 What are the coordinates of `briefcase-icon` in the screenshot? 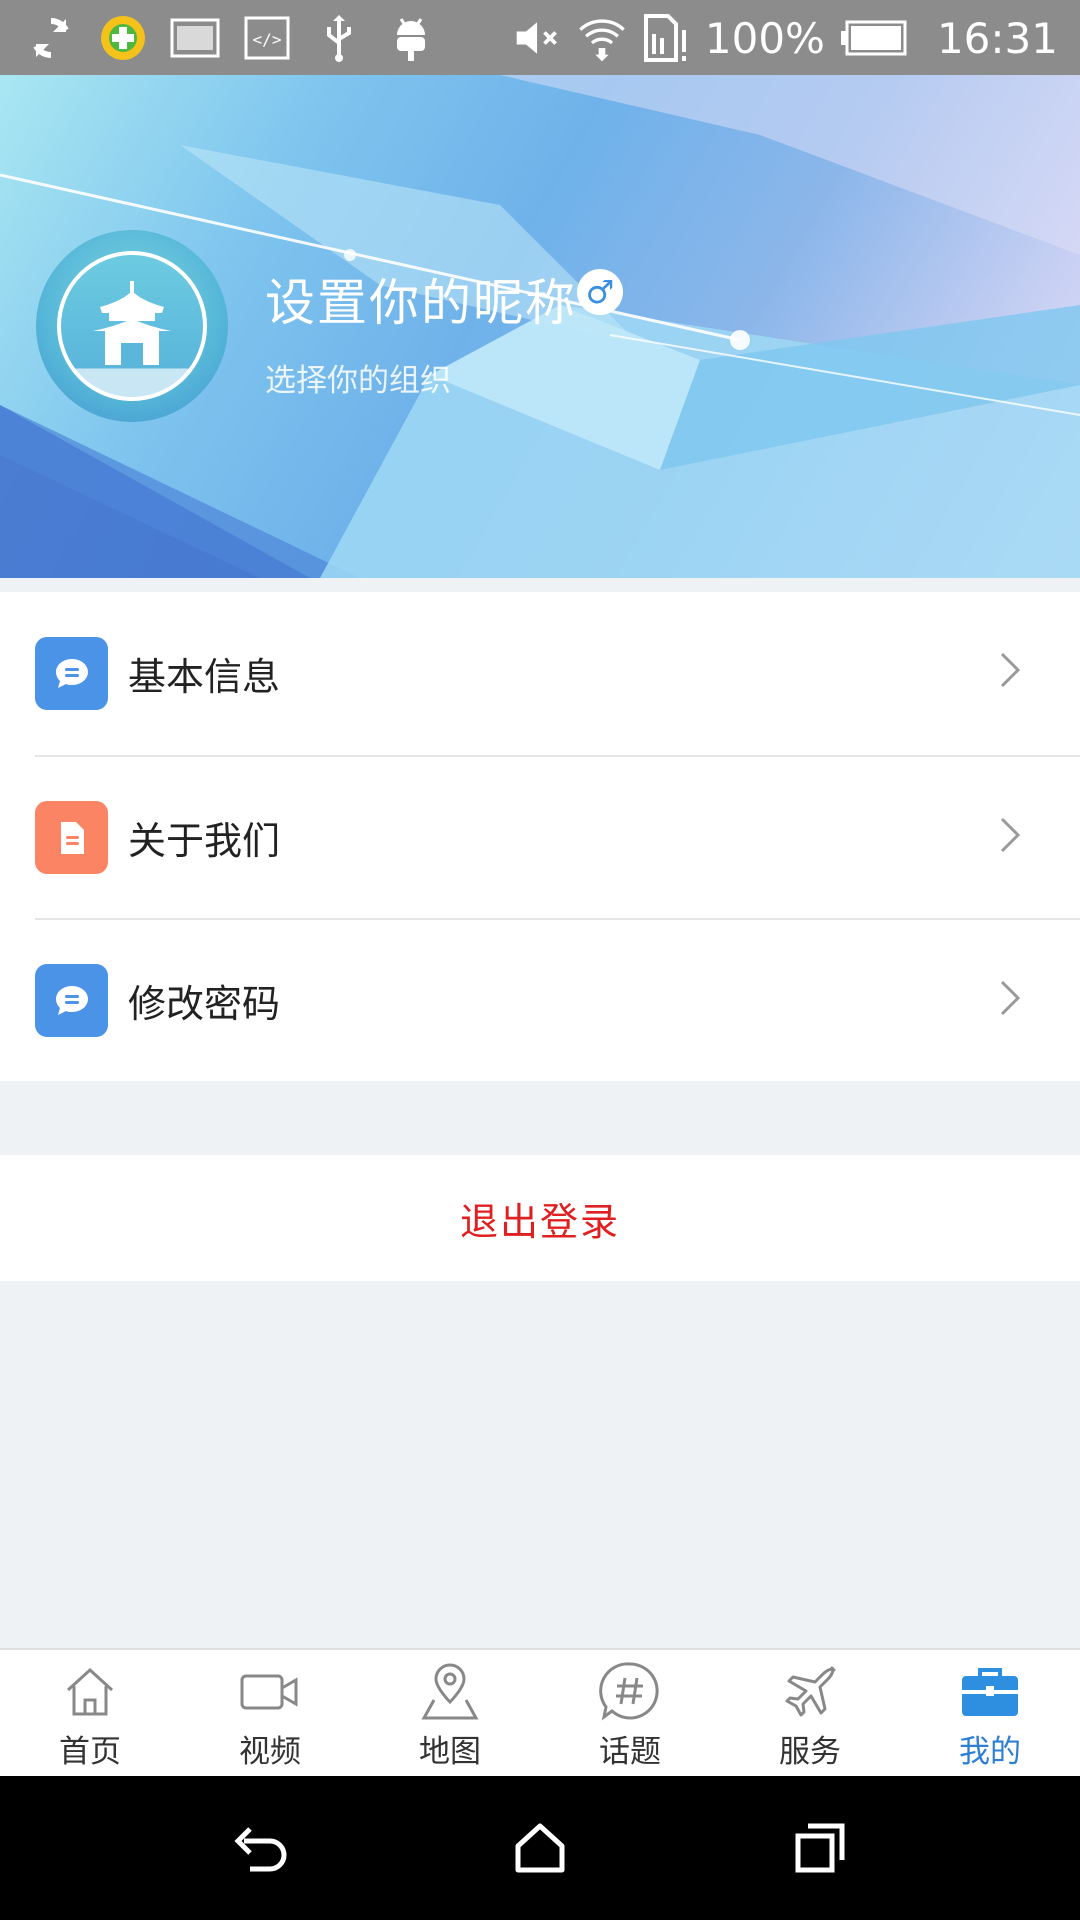 It's located at (990, 1692).